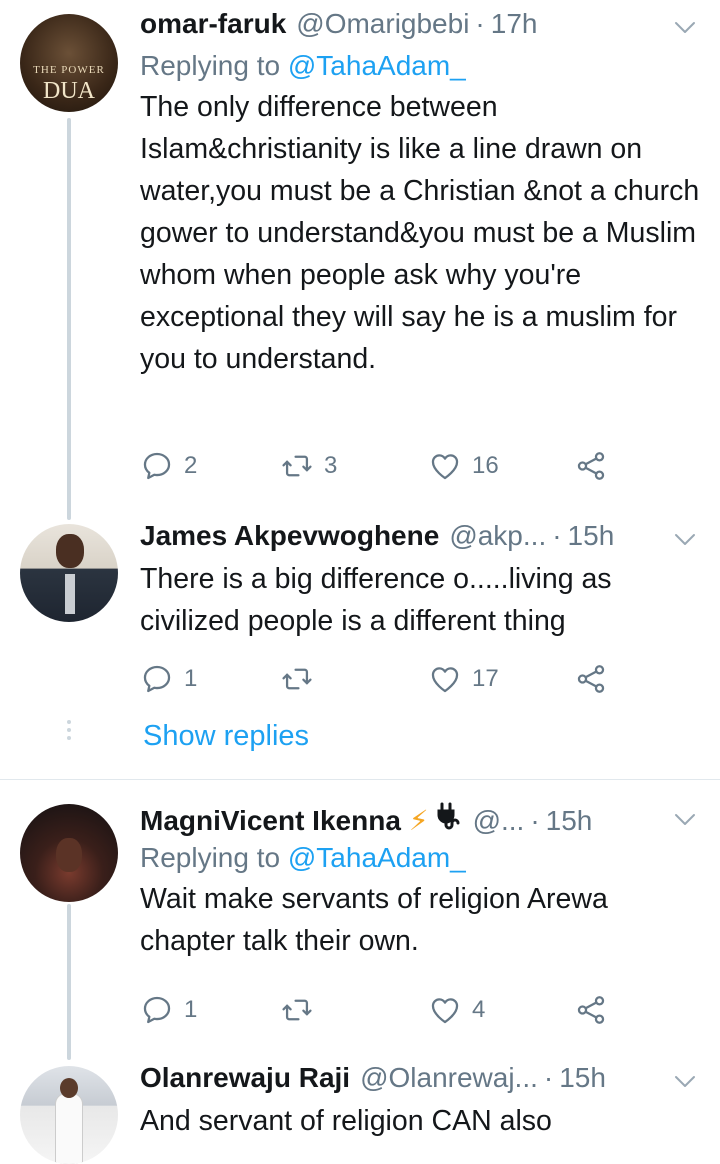 The width and height of the screenshot is (720, 1164). Describe the element at coordinates (226, 736) in the screenshot. I see `show-replies-link: Show replies` at that location.